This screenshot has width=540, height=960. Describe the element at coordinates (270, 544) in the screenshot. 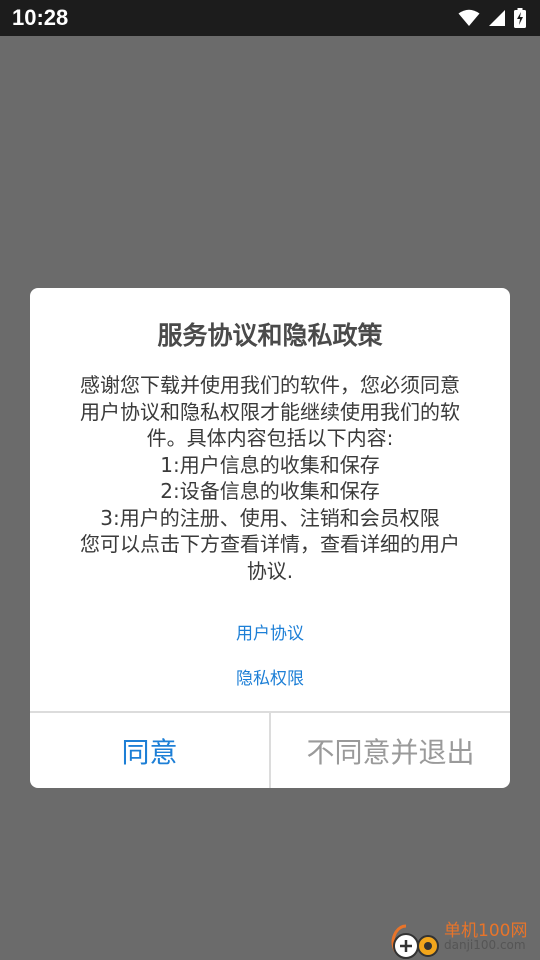

I see `body-line: 您可以点击下方查看详情，查看详细的用户` at that location.